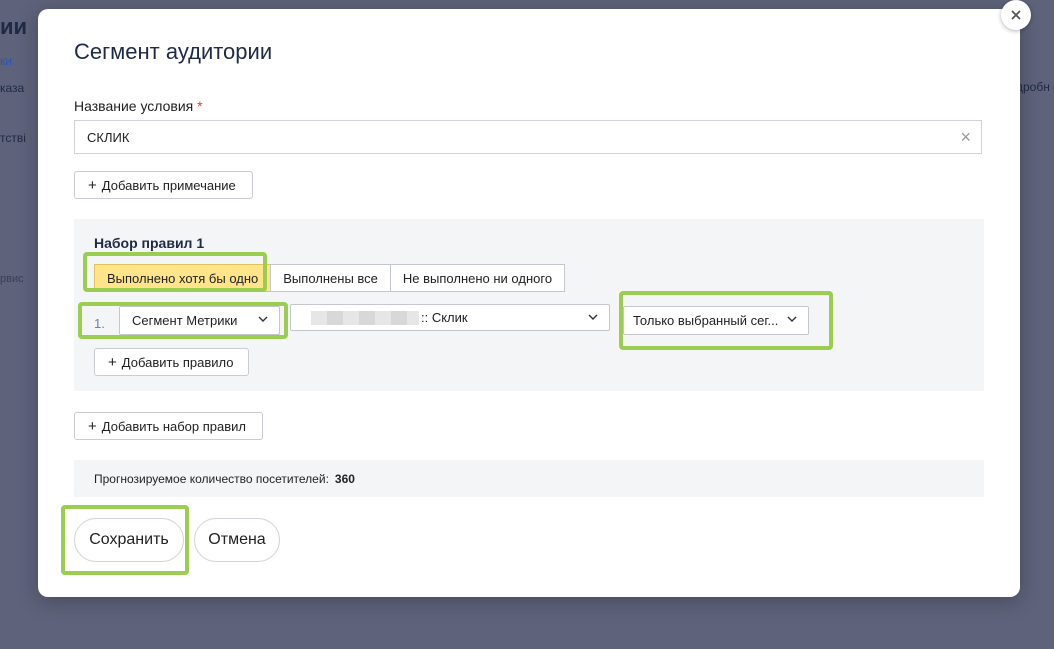 The width and height of the screenshot is (1054, 649). I want to click on bg-fragment: ки, so click(6, 61).